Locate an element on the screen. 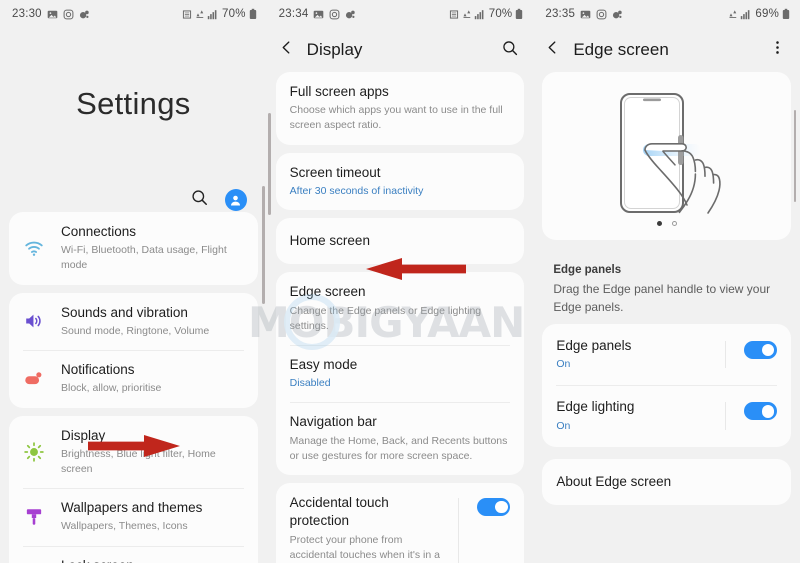  list-item-easy-mode: Easy mode Disabled is located at coordinates (400, 373).